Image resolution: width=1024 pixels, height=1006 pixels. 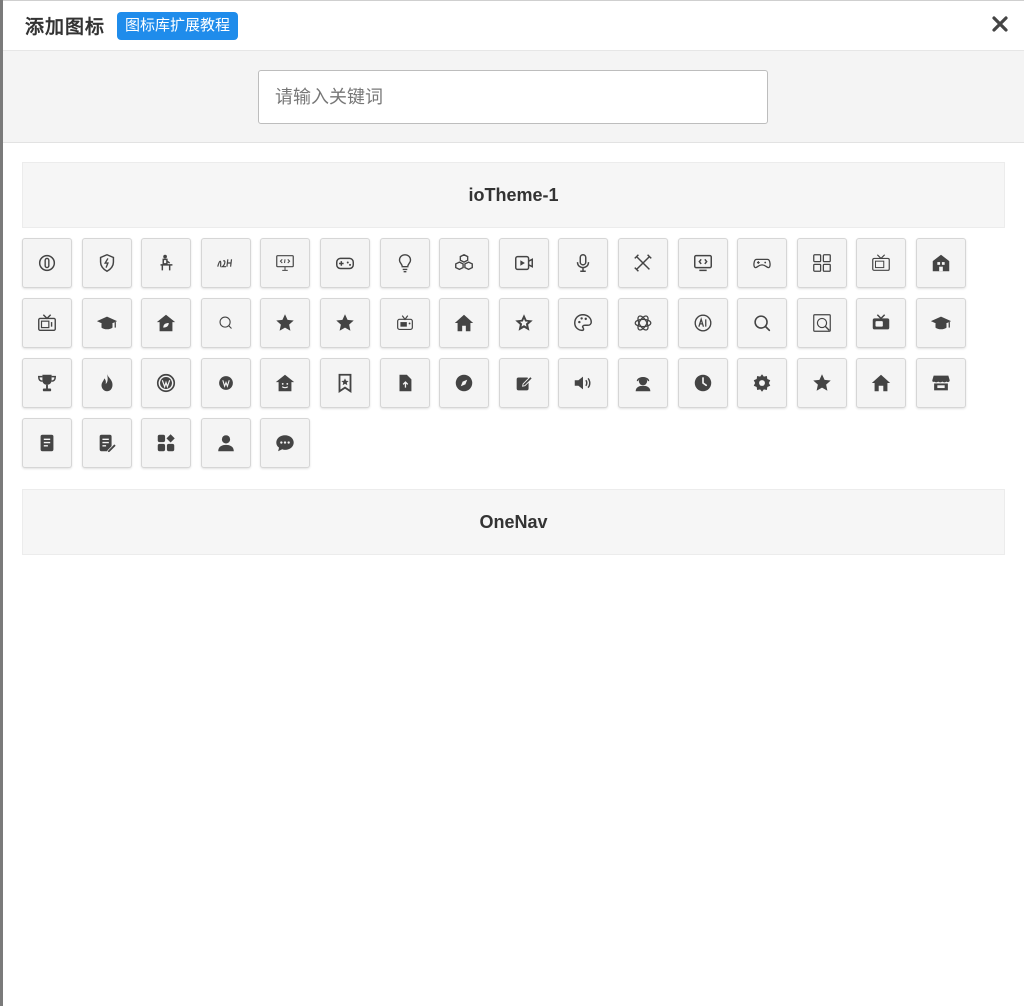 I want to click on grid-icon, so click(x=822, y=263).